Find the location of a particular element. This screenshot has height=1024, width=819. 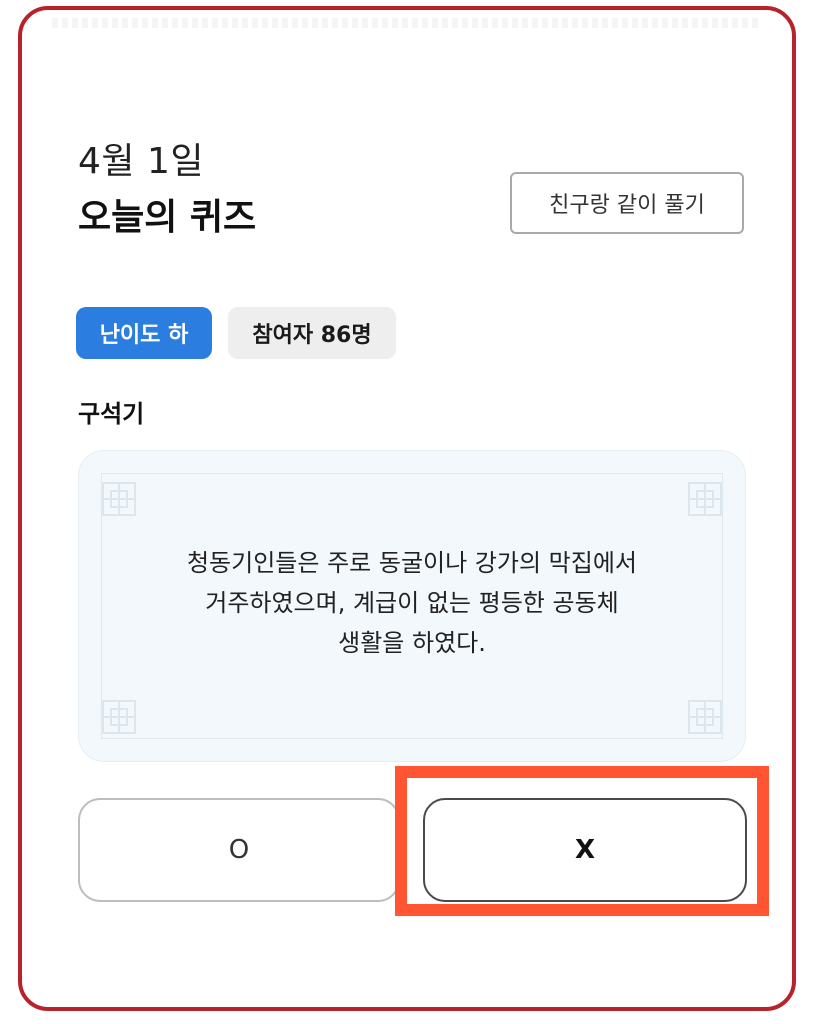

decorative-pattern is located at coordinates (407, 23).